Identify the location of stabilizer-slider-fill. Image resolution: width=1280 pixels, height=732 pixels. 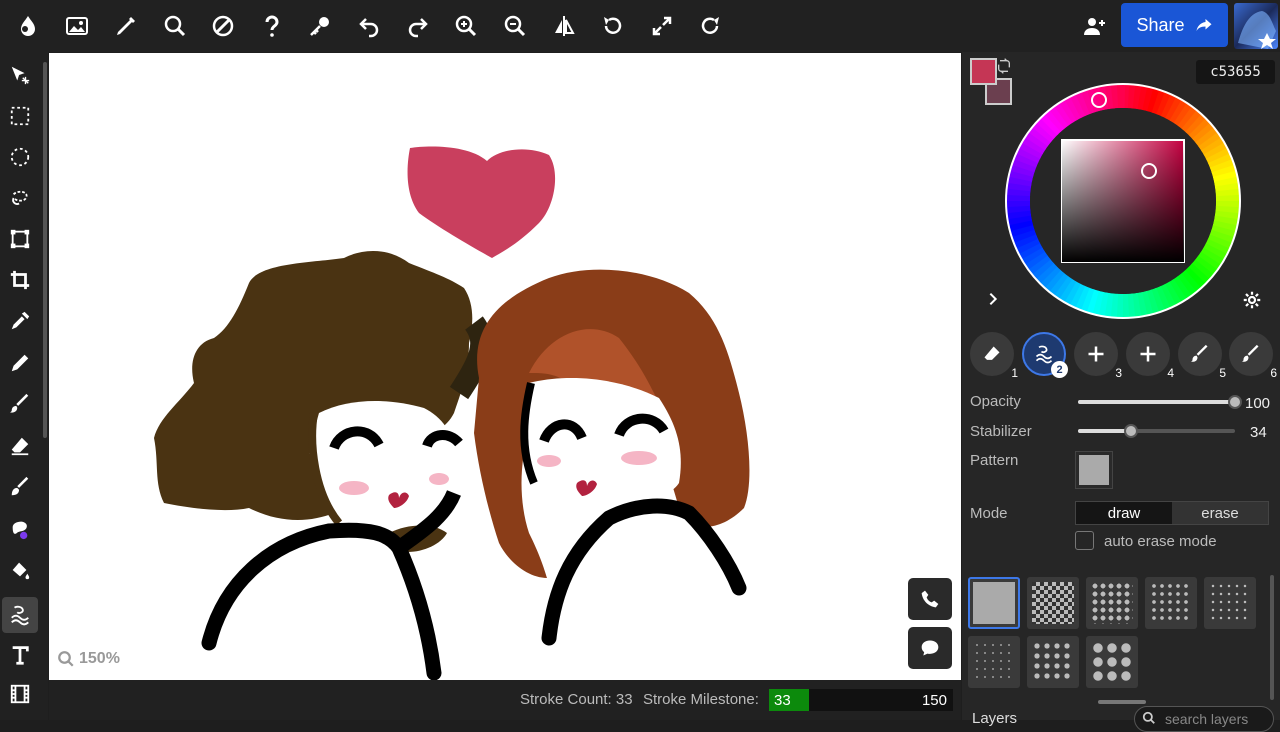
(1105, 431).